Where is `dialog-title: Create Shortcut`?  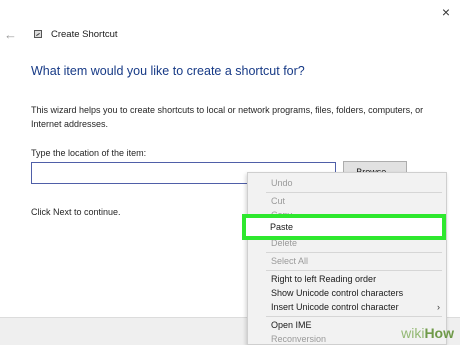
dialog-title: Create Shortcut is located at coordinates (84, 34).